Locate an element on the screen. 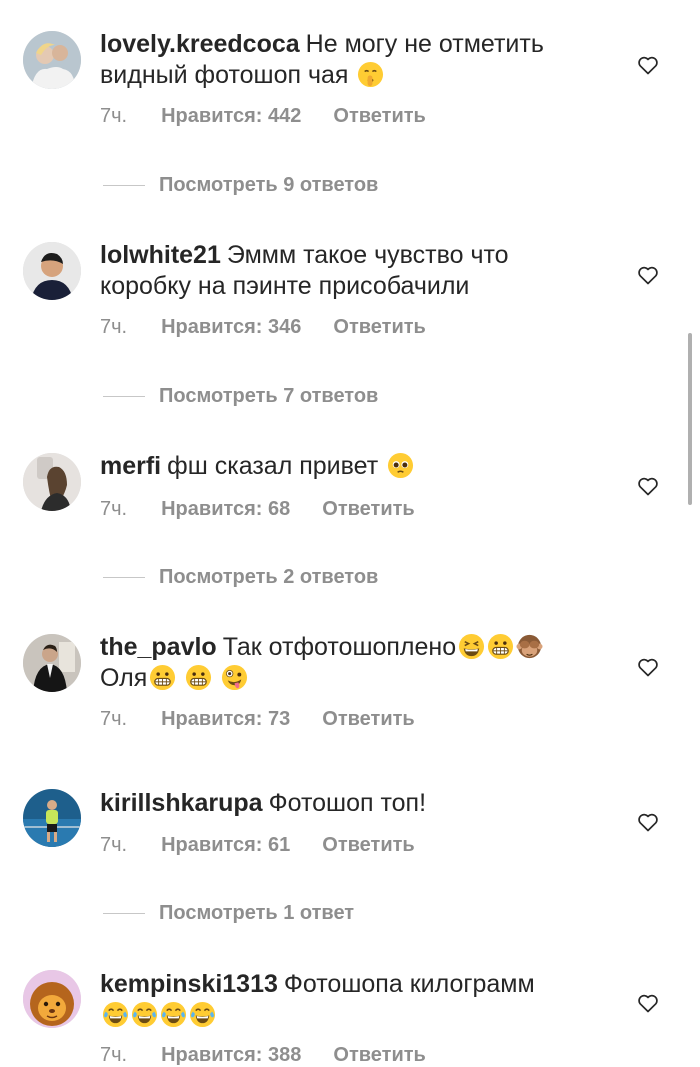 The height and width of the screenshot is (1067, 700). comment-username: kirillshkarupa is located at coordinates (181, 803).